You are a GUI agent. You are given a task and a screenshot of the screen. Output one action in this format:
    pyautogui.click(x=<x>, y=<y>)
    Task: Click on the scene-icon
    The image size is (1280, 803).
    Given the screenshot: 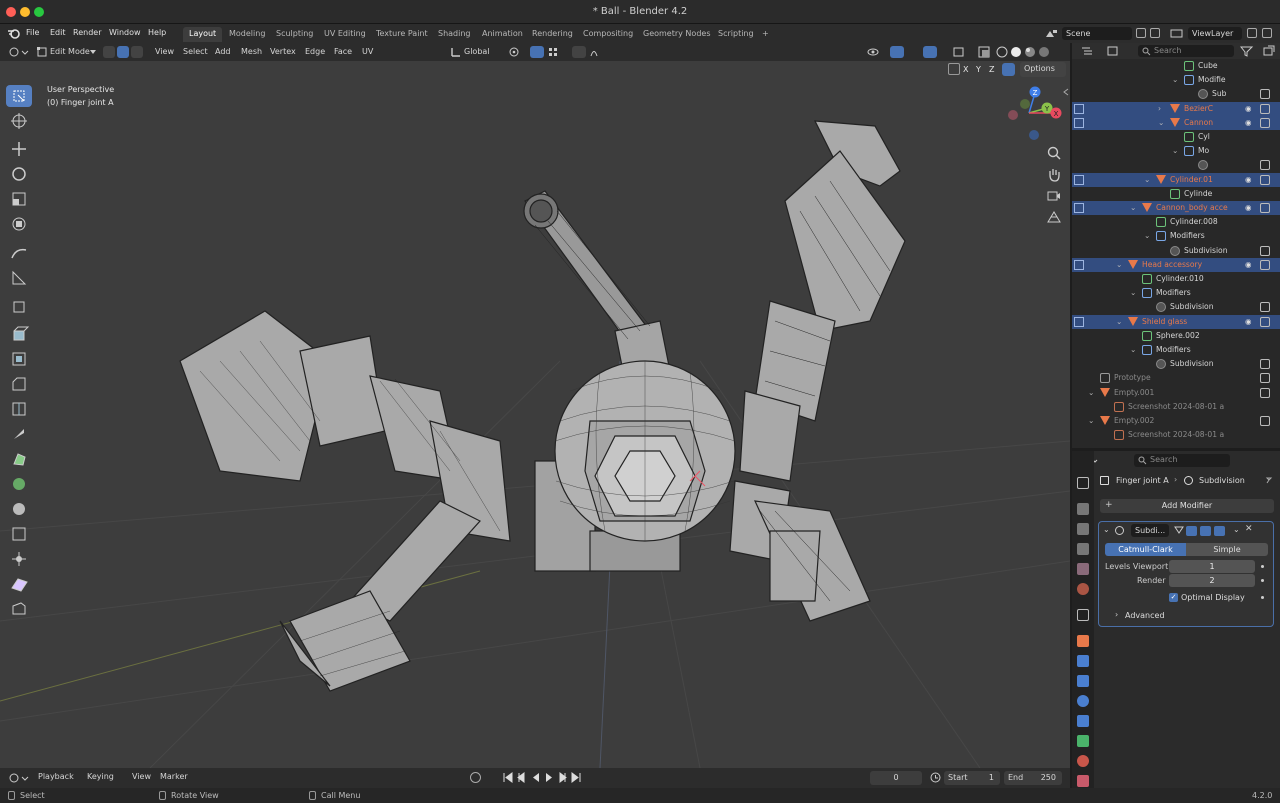 What is the action you would take?
    pyautogui.click(x=1051, y=33)
    